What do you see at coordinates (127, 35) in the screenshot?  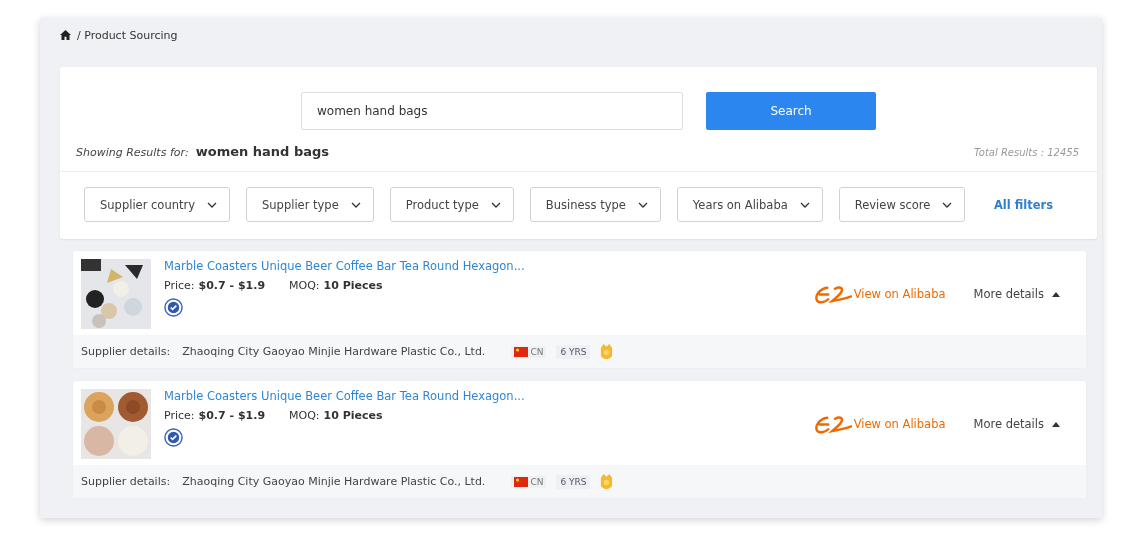 I see `breadcrumb-item: / Product Sourcing` at bounding box center [127, 35].